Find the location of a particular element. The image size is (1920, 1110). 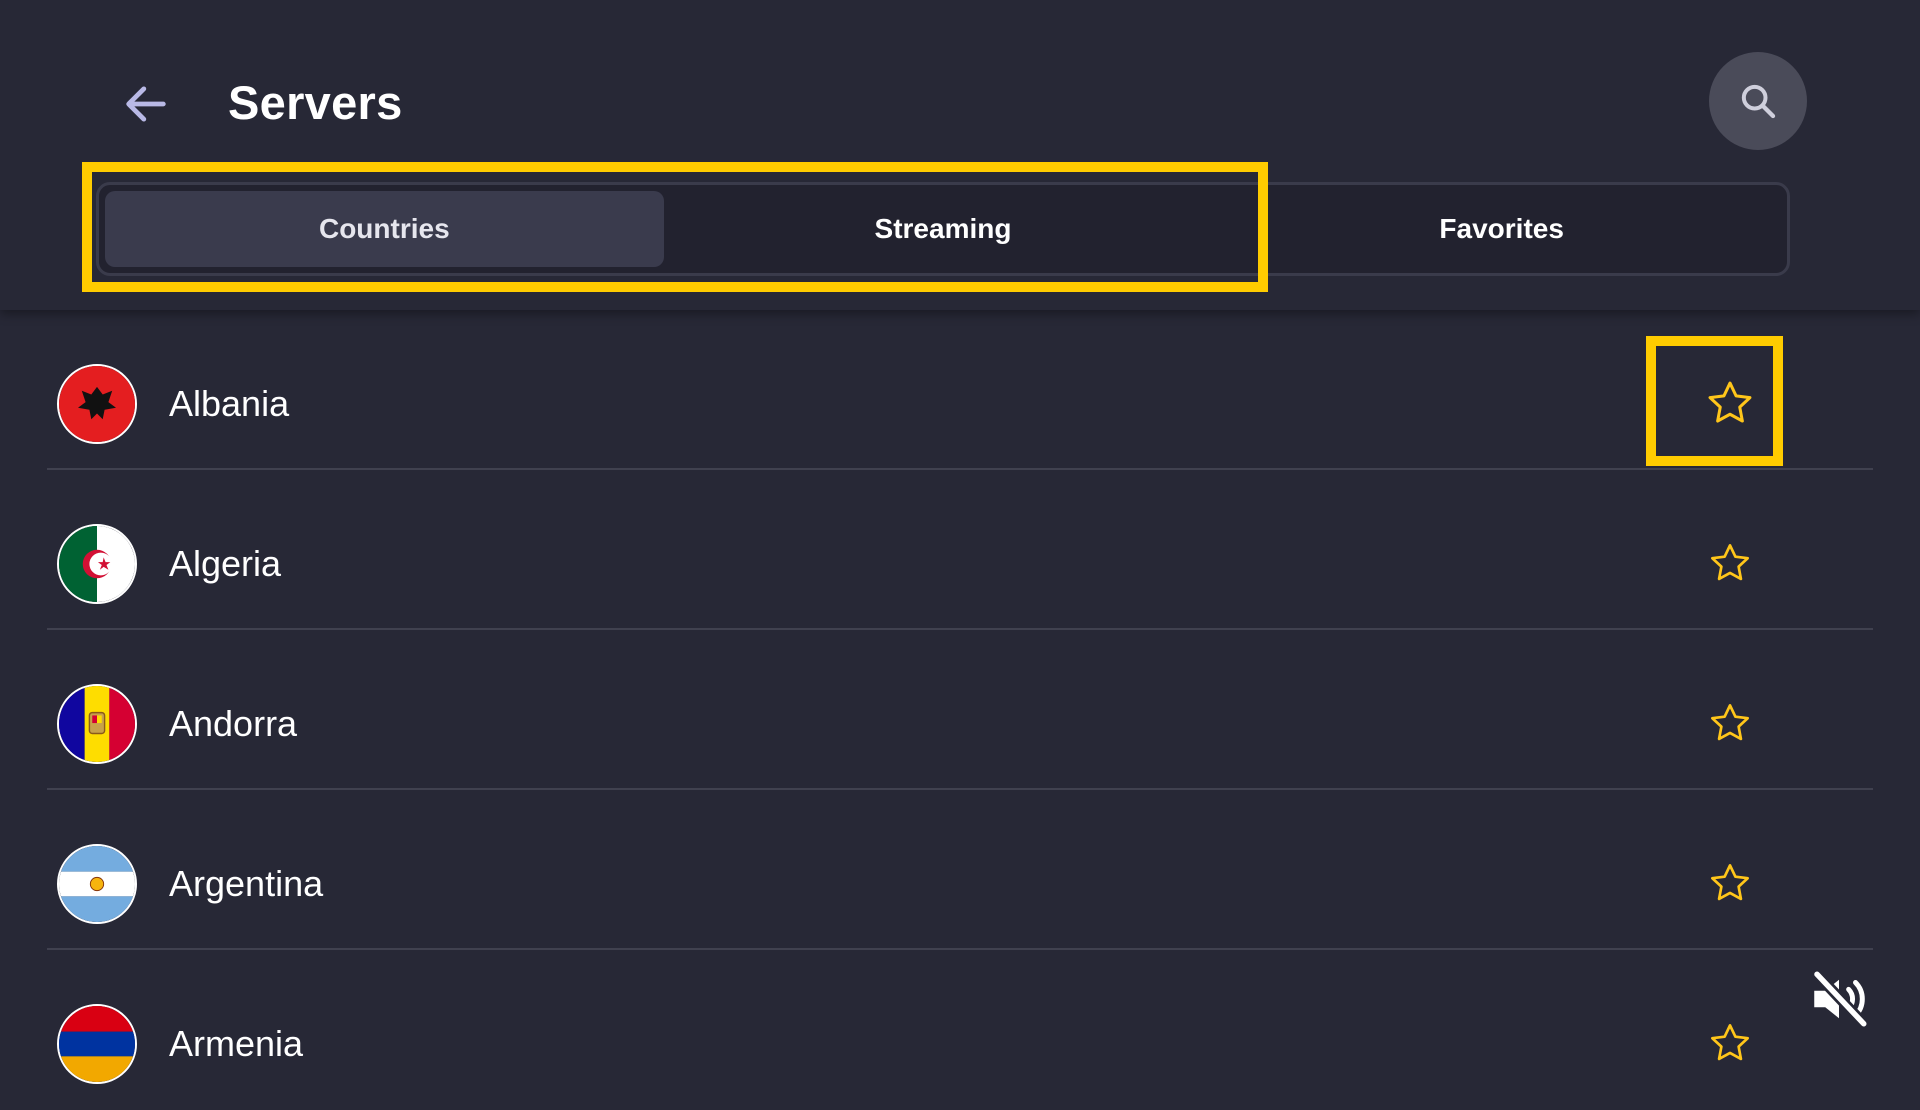

country-name: Algeria is located at coordinates (225, 563).